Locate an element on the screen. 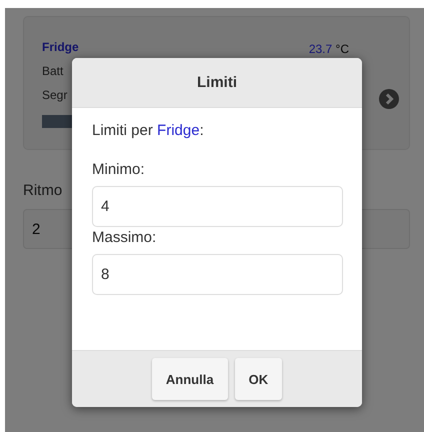 This screenshot has width=424, height=432. chevron-right-icon is located at coordinates (389, 99).